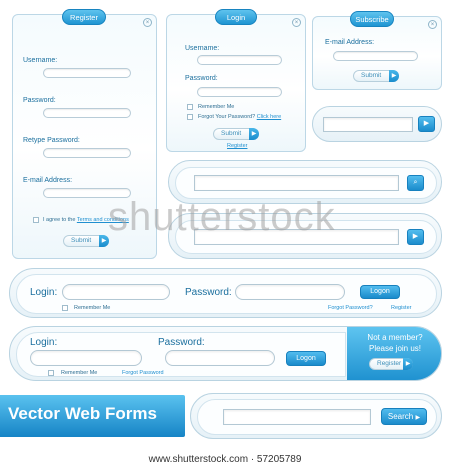 This screenshot has width=450, height=470. Describe the element at coordinates (269, 117) in the screenshot. I see `click-here-link: Click here` at that location.